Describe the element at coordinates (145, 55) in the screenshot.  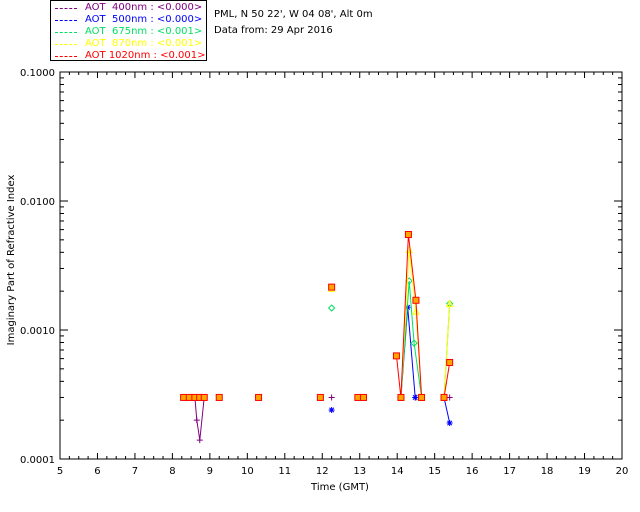
I see `legend-label-1020nm: AOT 1020nm : <0.001>` at that location.